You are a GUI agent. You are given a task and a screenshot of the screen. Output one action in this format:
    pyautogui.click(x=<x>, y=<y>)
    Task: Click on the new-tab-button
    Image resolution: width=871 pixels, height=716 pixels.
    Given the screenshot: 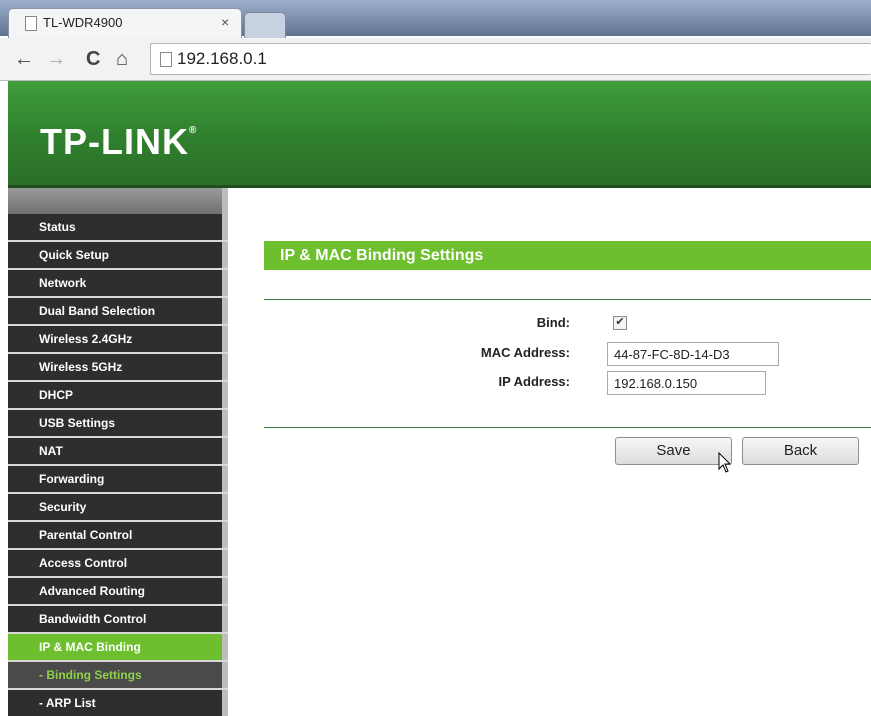 What is the action you would take?
    pyautogui.click(x=265, y=25)
    